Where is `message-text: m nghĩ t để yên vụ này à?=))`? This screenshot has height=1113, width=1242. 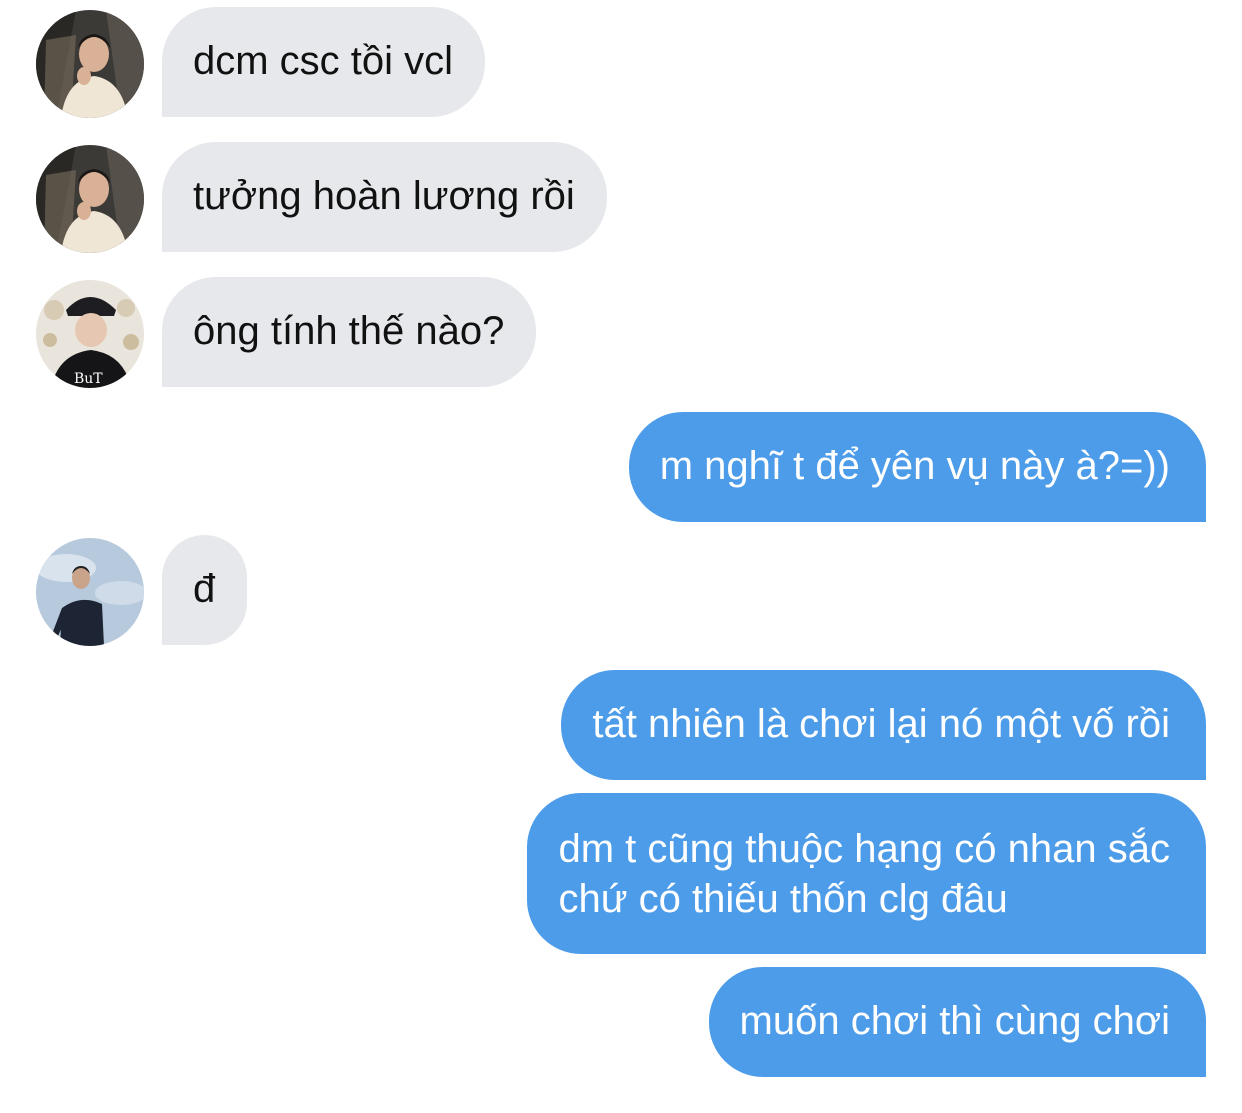 message-text: m nghĩ t để yên vụ này à?=)) is located at coordinates (914, 466).